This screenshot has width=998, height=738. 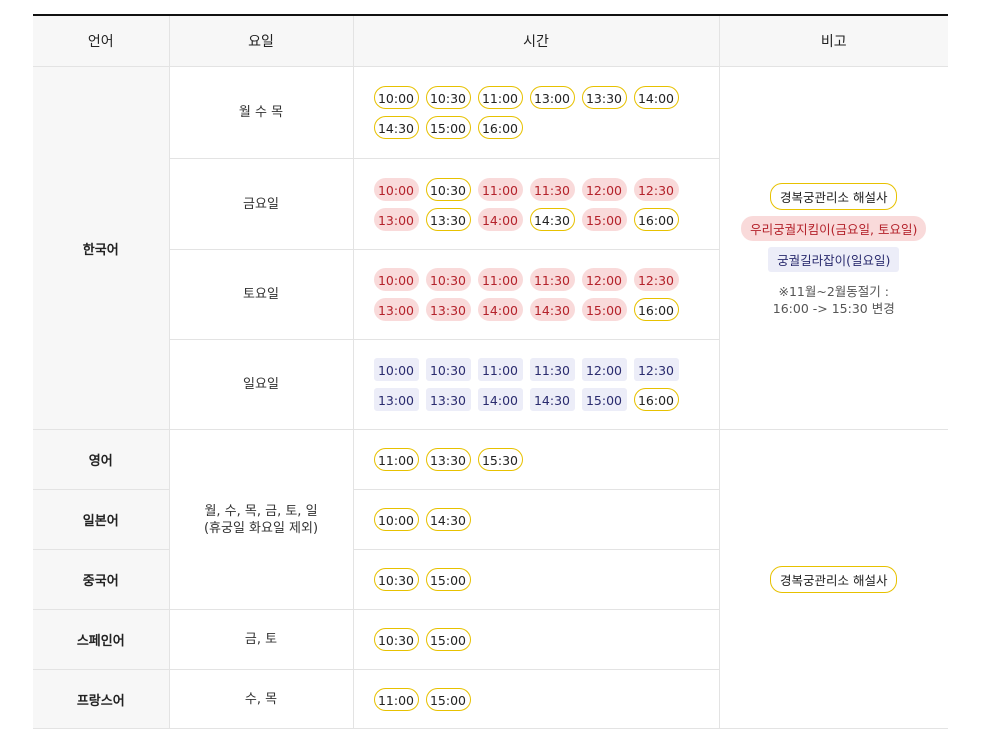 What do you see at coordinates (101, 41) in the screenshot?
I see `header-language: 언어` at bounding box center [101, 41].